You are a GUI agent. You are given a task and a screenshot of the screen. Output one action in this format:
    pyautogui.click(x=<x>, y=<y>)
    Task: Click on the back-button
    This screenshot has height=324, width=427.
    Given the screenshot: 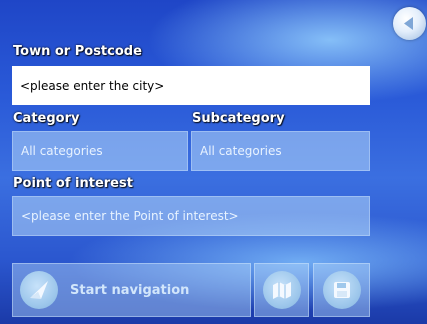 What is the action you would take?
    pyautogui.click(x=409, y=23)
    